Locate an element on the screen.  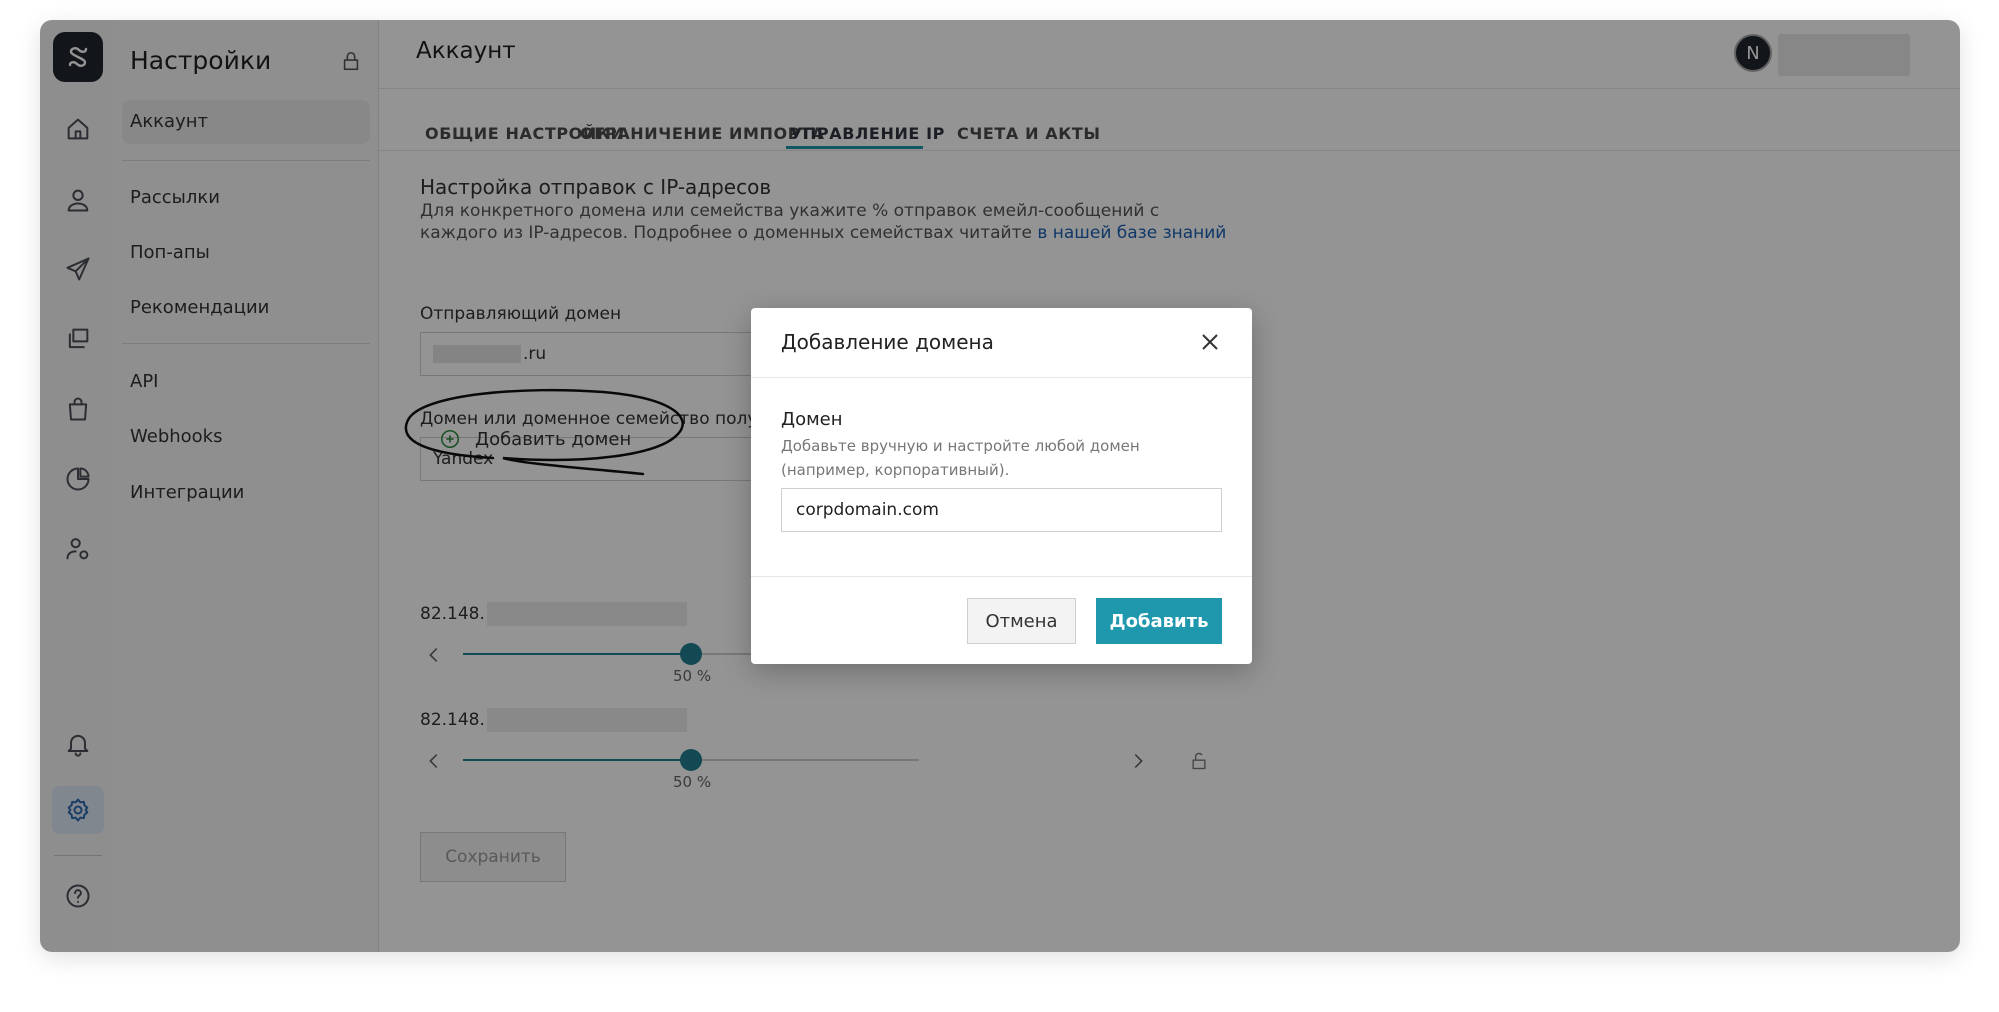
cancel-button: Отмена is located at coordinates (1021, 621).